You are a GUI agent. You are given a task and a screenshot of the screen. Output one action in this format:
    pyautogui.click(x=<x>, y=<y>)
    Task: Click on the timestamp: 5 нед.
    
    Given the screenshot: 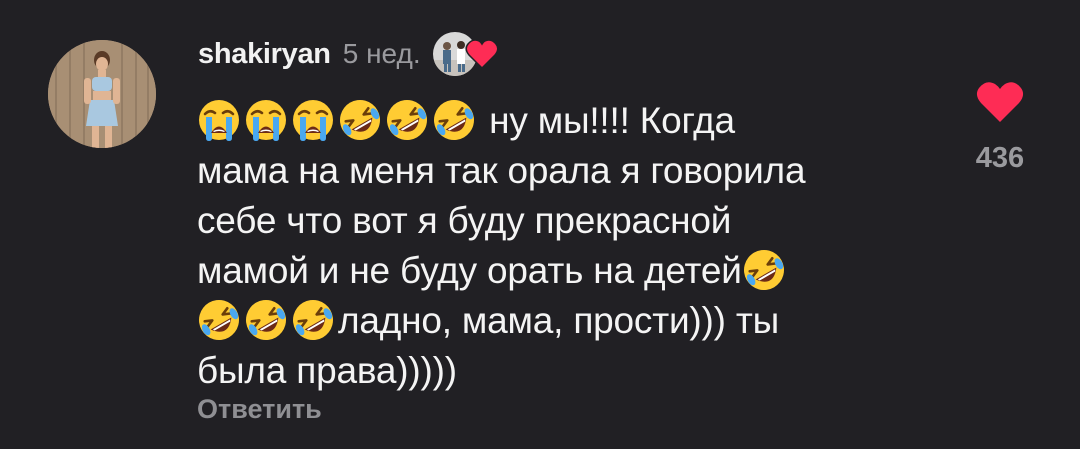 What is the action you would take?
    pyautogui.click(x=381, y=53)
    